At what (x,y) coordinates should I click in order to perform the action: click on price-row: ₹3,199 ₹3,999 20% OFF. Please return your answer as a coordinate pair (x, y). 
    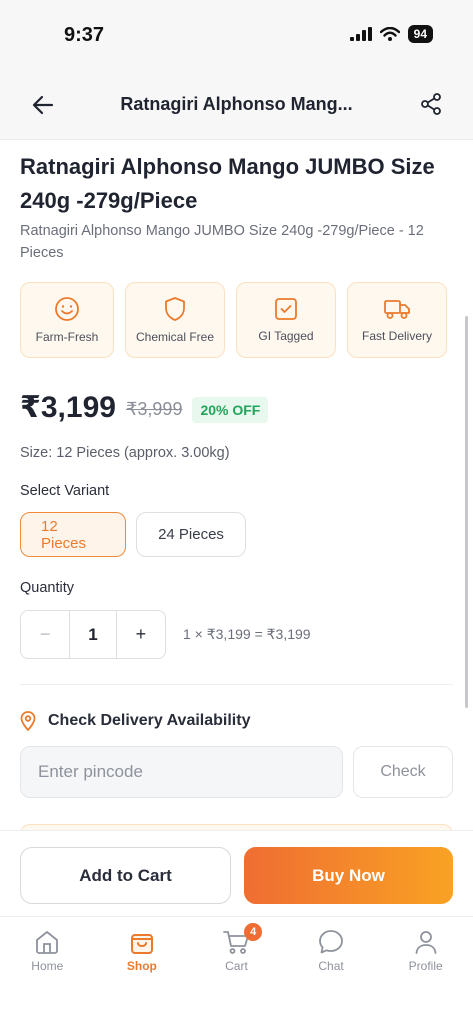
    Looking at the image, I should click on (144, 407).